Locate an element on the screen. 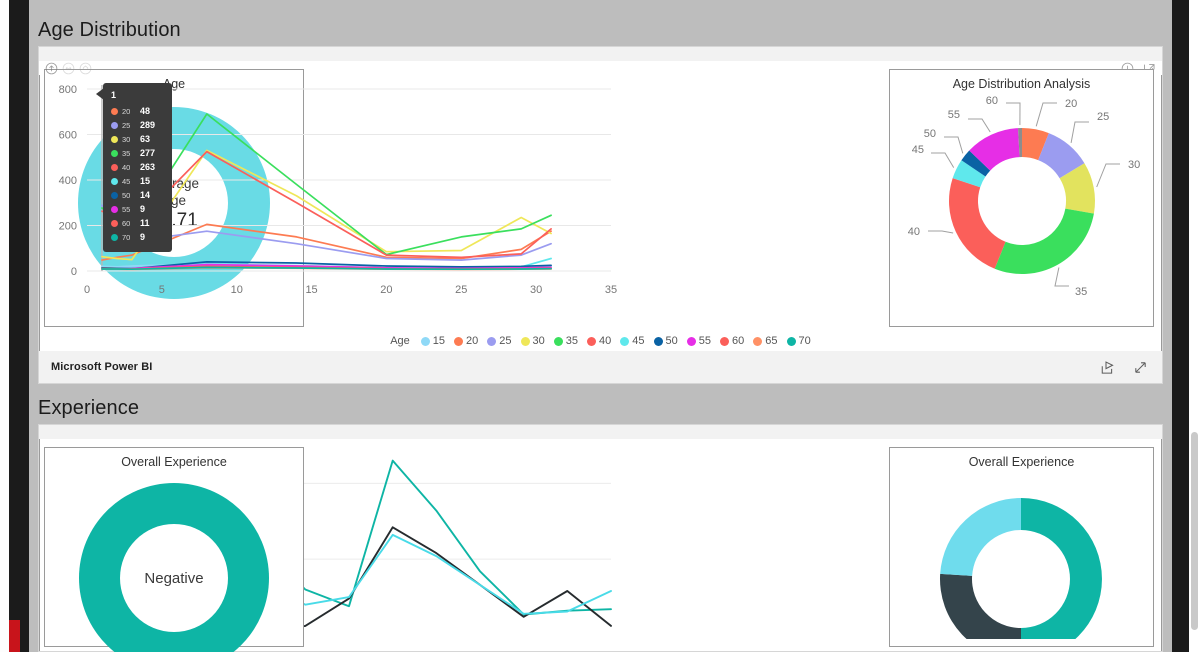 Image resolution: width=1200 pixels, height=652 pixels. drill-down-expand-icon is located at coordinates (68, 68).